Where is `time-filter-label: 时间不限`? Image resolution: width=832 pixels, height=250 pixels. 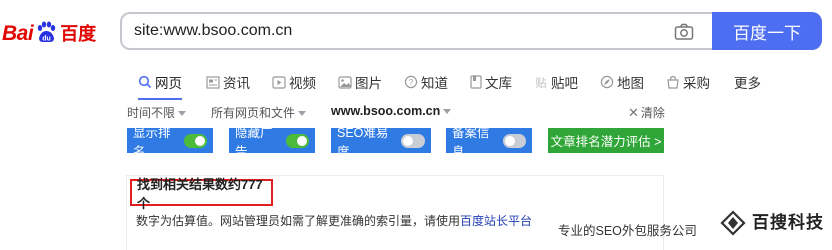 time-filter-label: 时间不限 is located at coordinates (151, 113).